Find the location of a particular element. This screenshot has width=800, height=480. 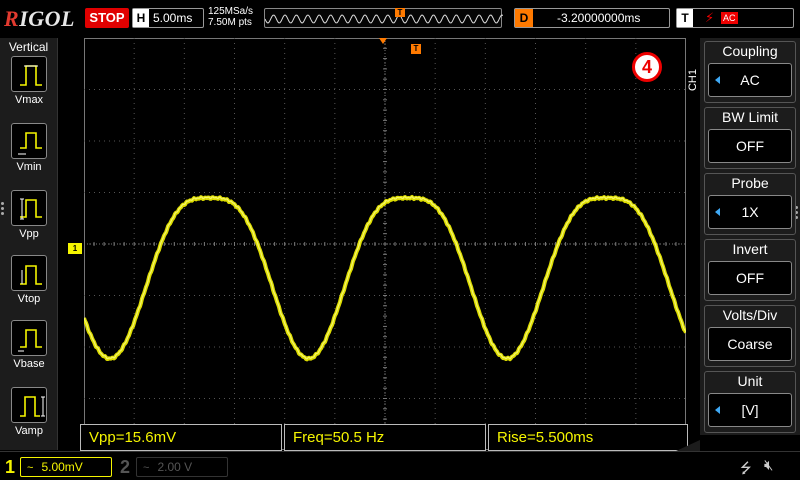

vmin-icon is located at coordinates (29, 141).